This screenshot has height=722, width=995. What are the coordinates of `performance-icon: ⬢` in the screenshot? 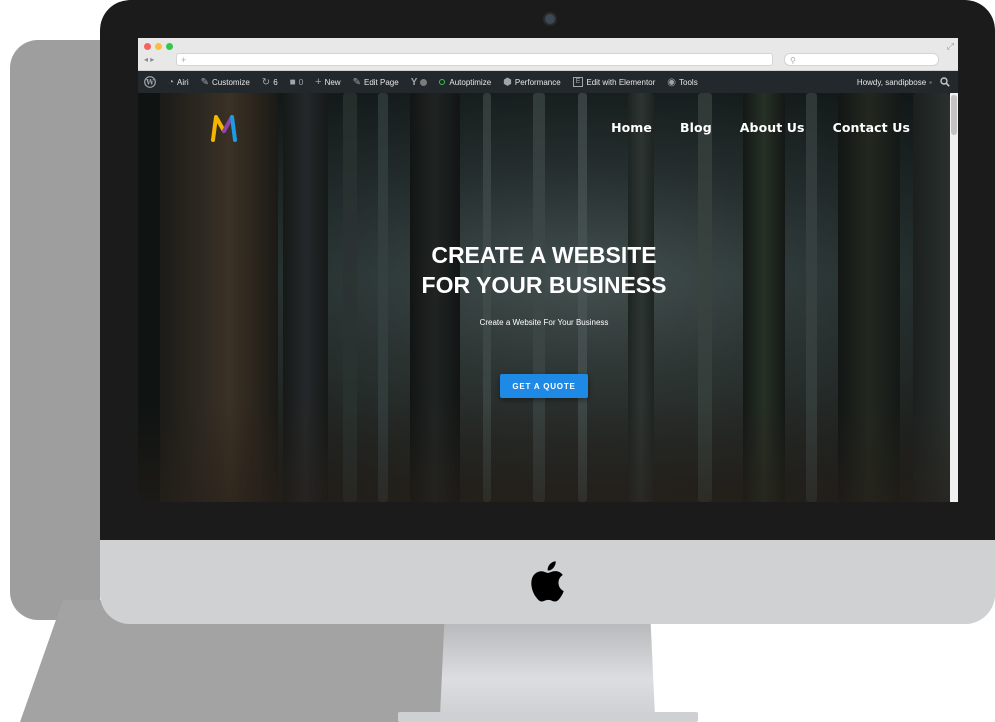 It's located at (507, 82).